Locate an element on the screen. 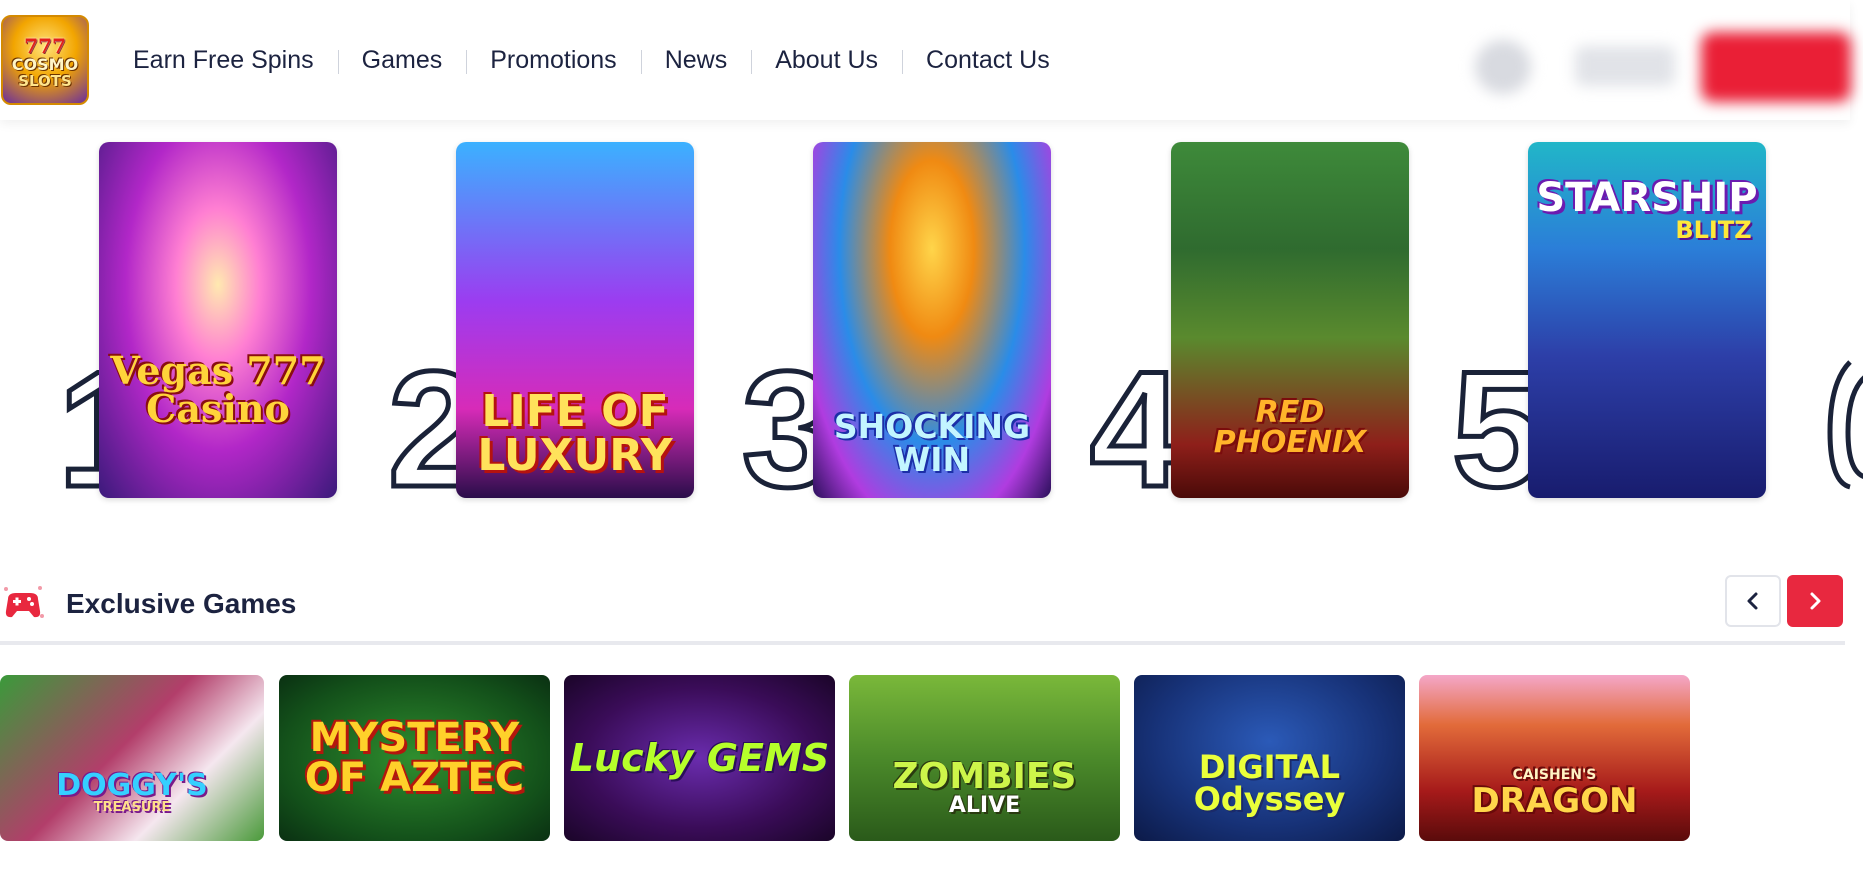  game-card-red-phoenix: RED PHOENIX is located at coordinates (1290, 320).